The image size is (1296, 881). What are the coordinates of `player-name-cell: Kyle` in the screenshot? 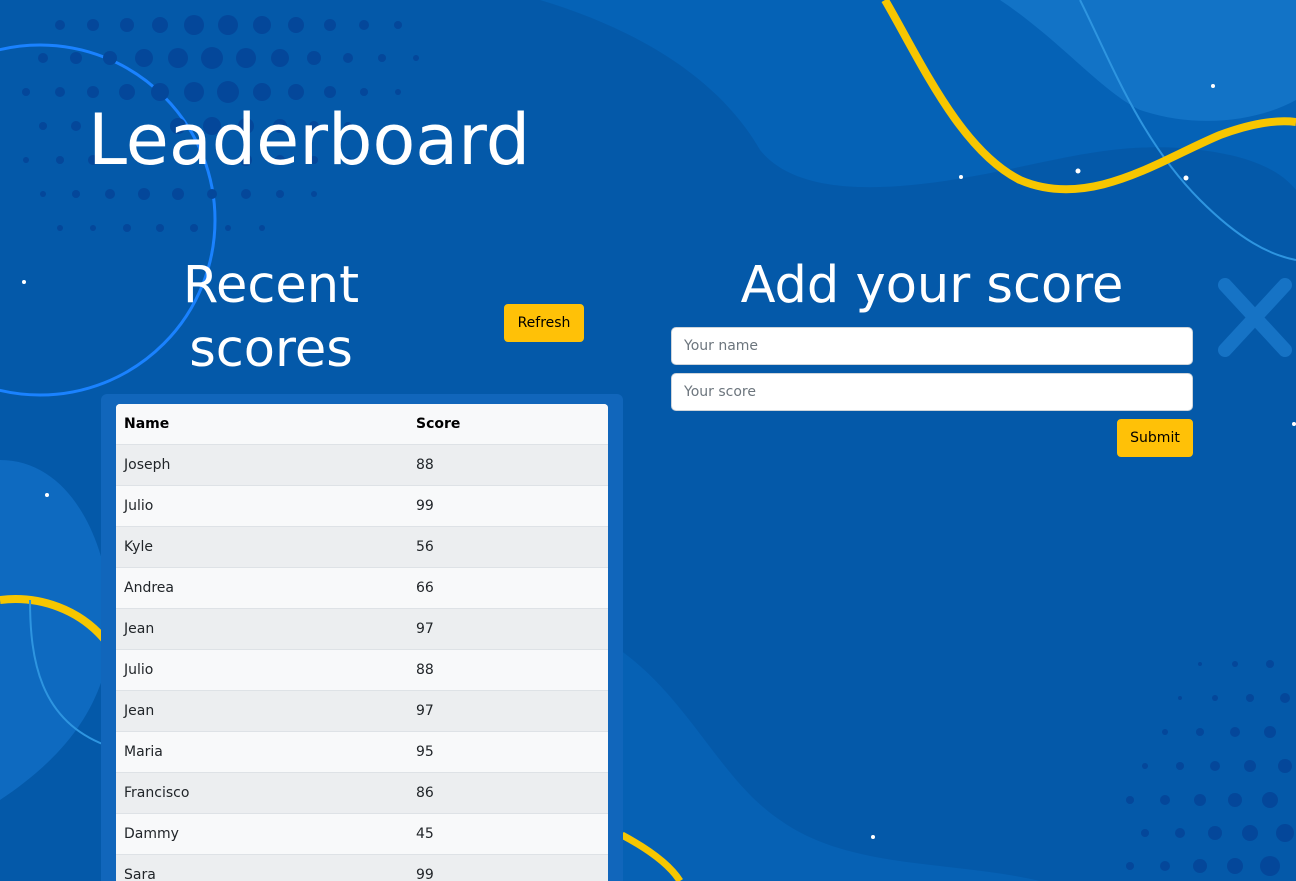 It's located at (262, 547).